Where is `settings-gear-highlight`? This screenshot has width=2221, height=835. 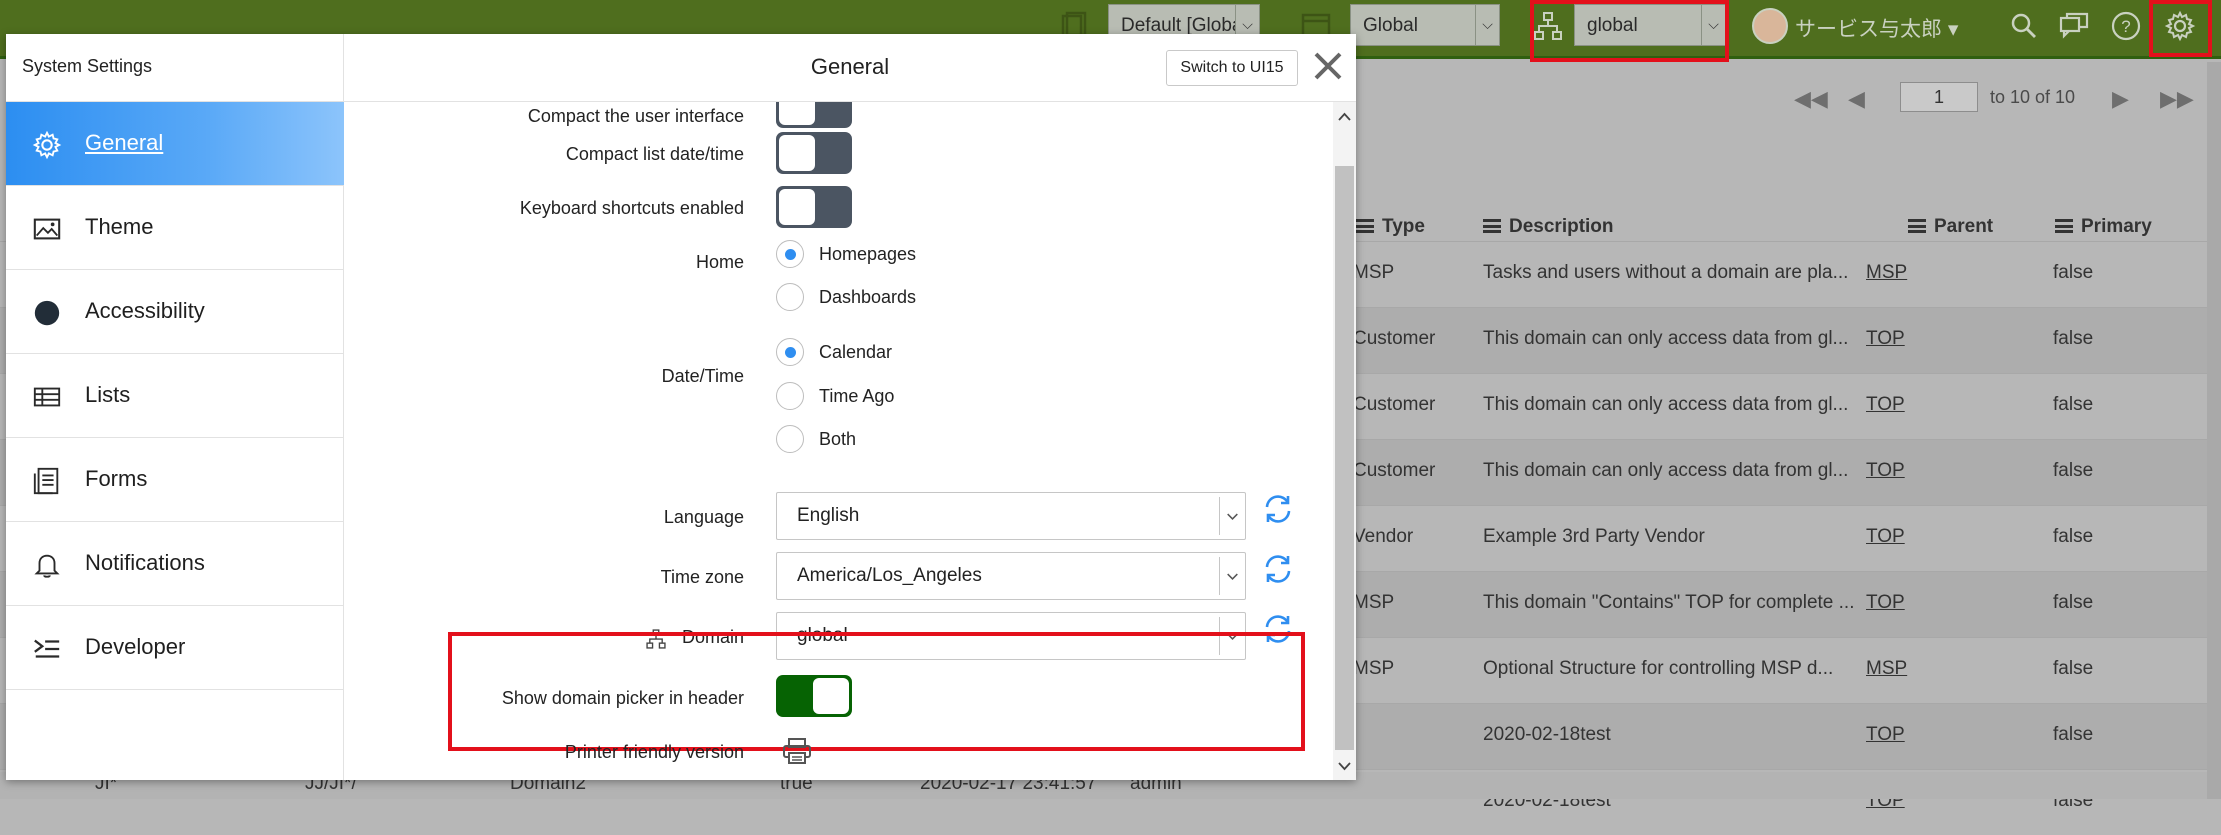 settings-gear-highlight is located at coordinates (2180, 28).